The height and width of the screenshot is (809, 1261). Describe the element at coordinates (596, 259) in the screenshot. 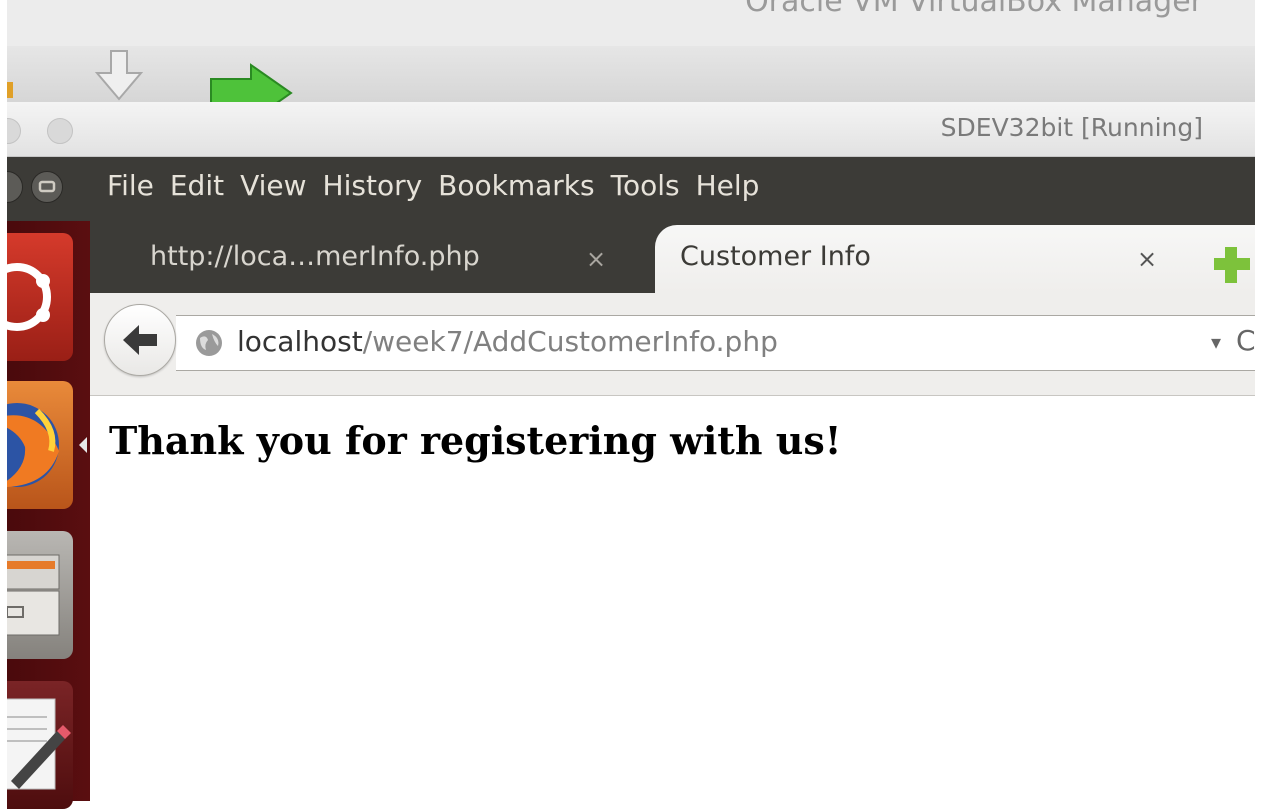

I see `tab-inactive-close-icon: ×` at that location.